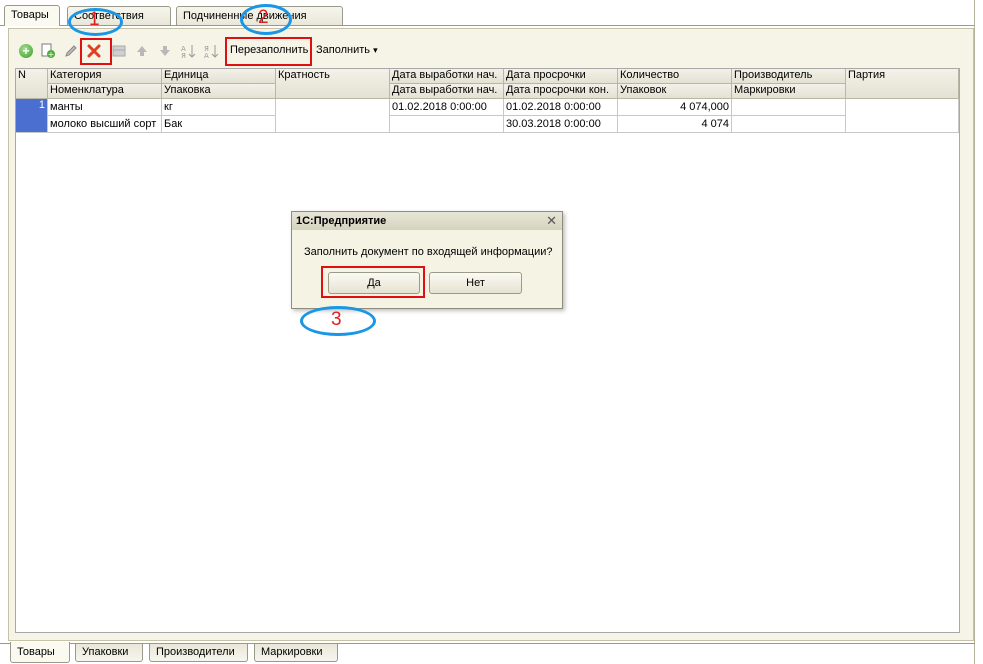  I want to click on col-header-producer: Производитель, so click(789, 76).